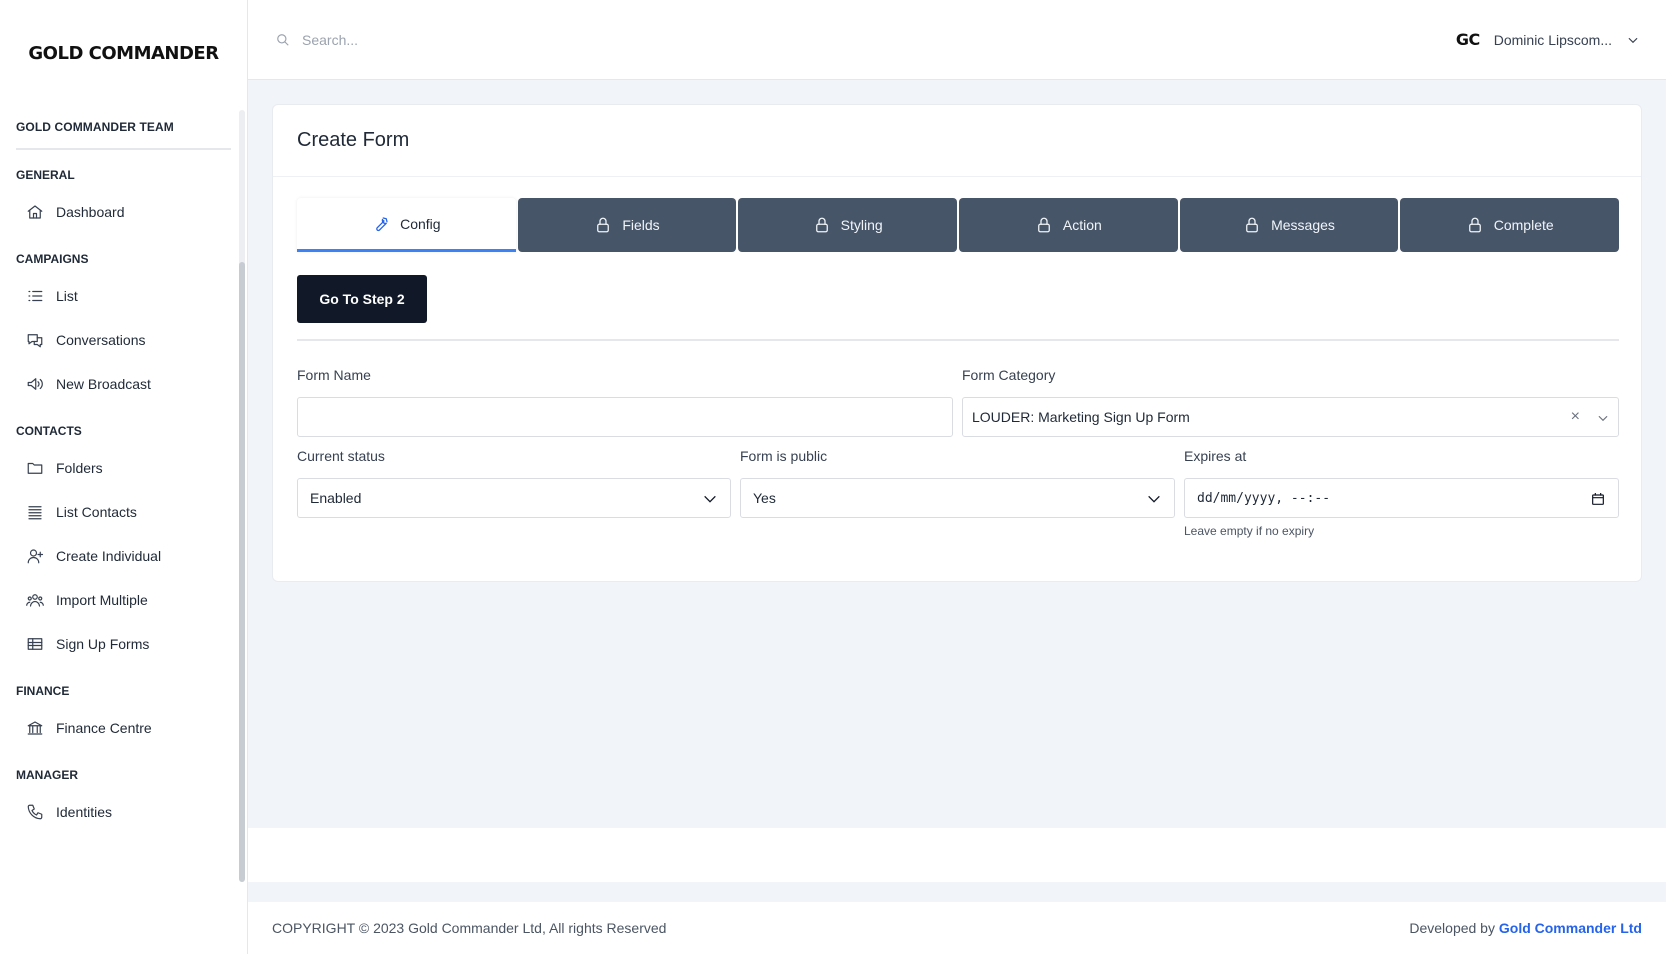 The width and height of the screenshot is (1666, 954). Describe the element at coordinates (35, 296) in the screenshot. I see `list-icon` at that location.